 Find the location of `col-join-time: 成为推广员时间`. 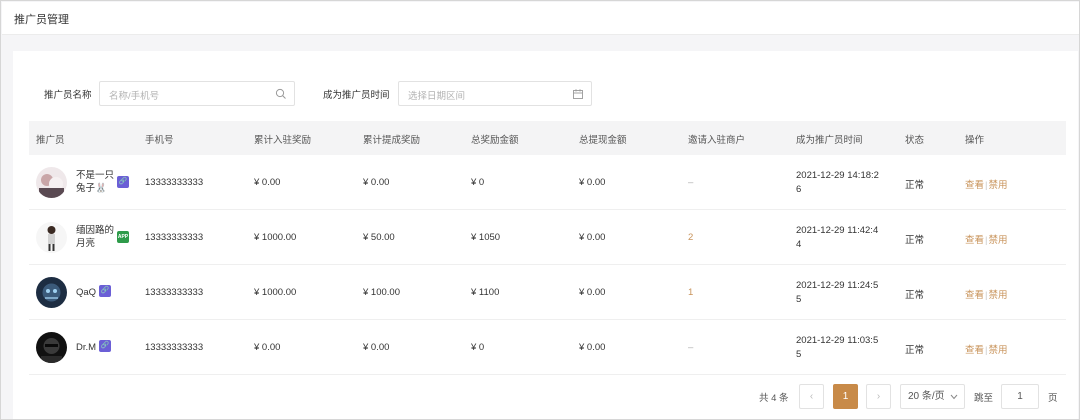

col-join-time: 成为推广员时间 is located at coordinates (829, 140).